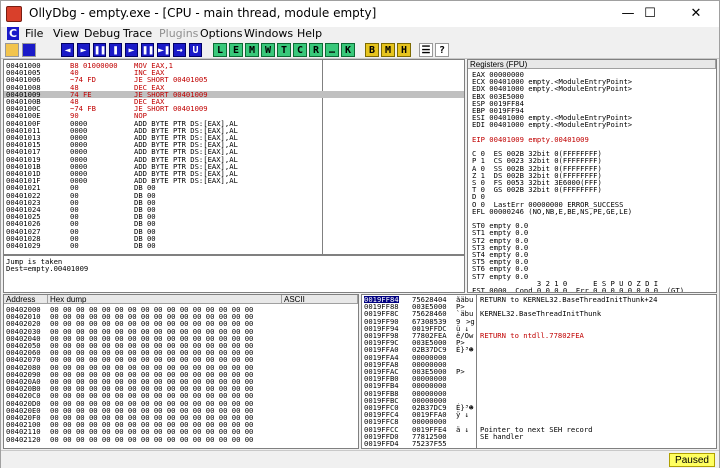  Describe the element at coordinates (592, 64) in the screenshot. I see `registers-header: Registers (FPU)` at that location.